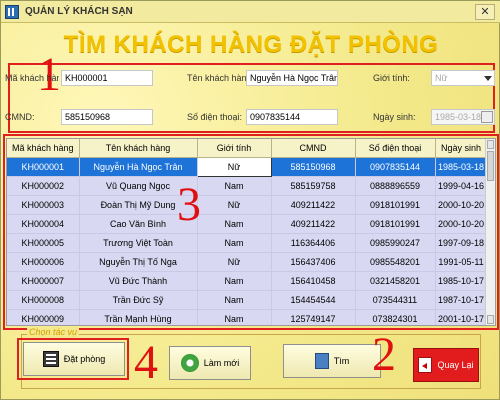 The image size is (500, 400). I want to click on annotation-number-3: 3, so click(189, 204).